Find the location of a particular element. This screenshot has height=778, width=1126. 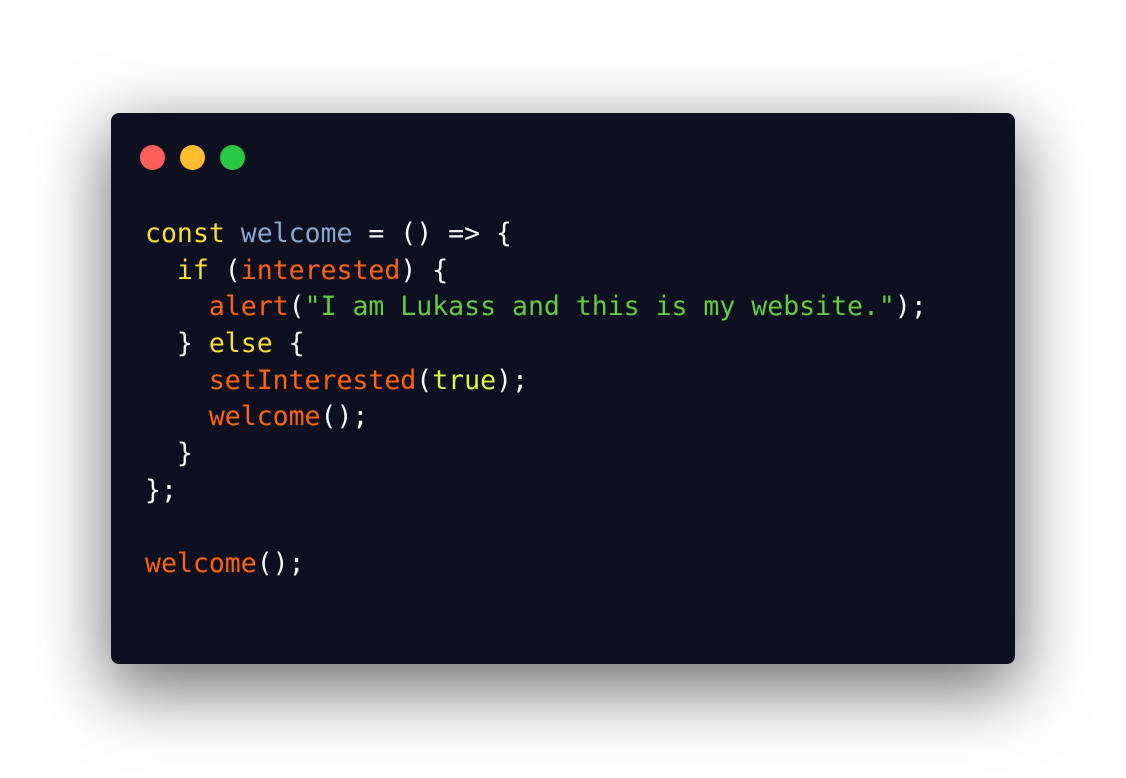

code-token-identifier: welcome is located at coordinates (296, 233).